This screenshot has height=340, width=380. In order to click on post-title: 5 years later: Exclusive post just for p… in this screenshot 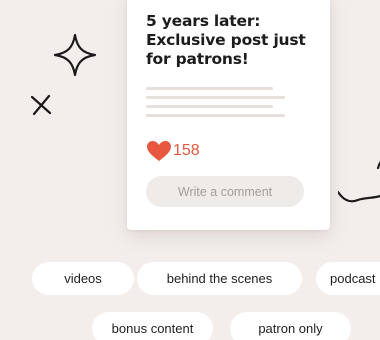, I will do `click(226, 40)`.